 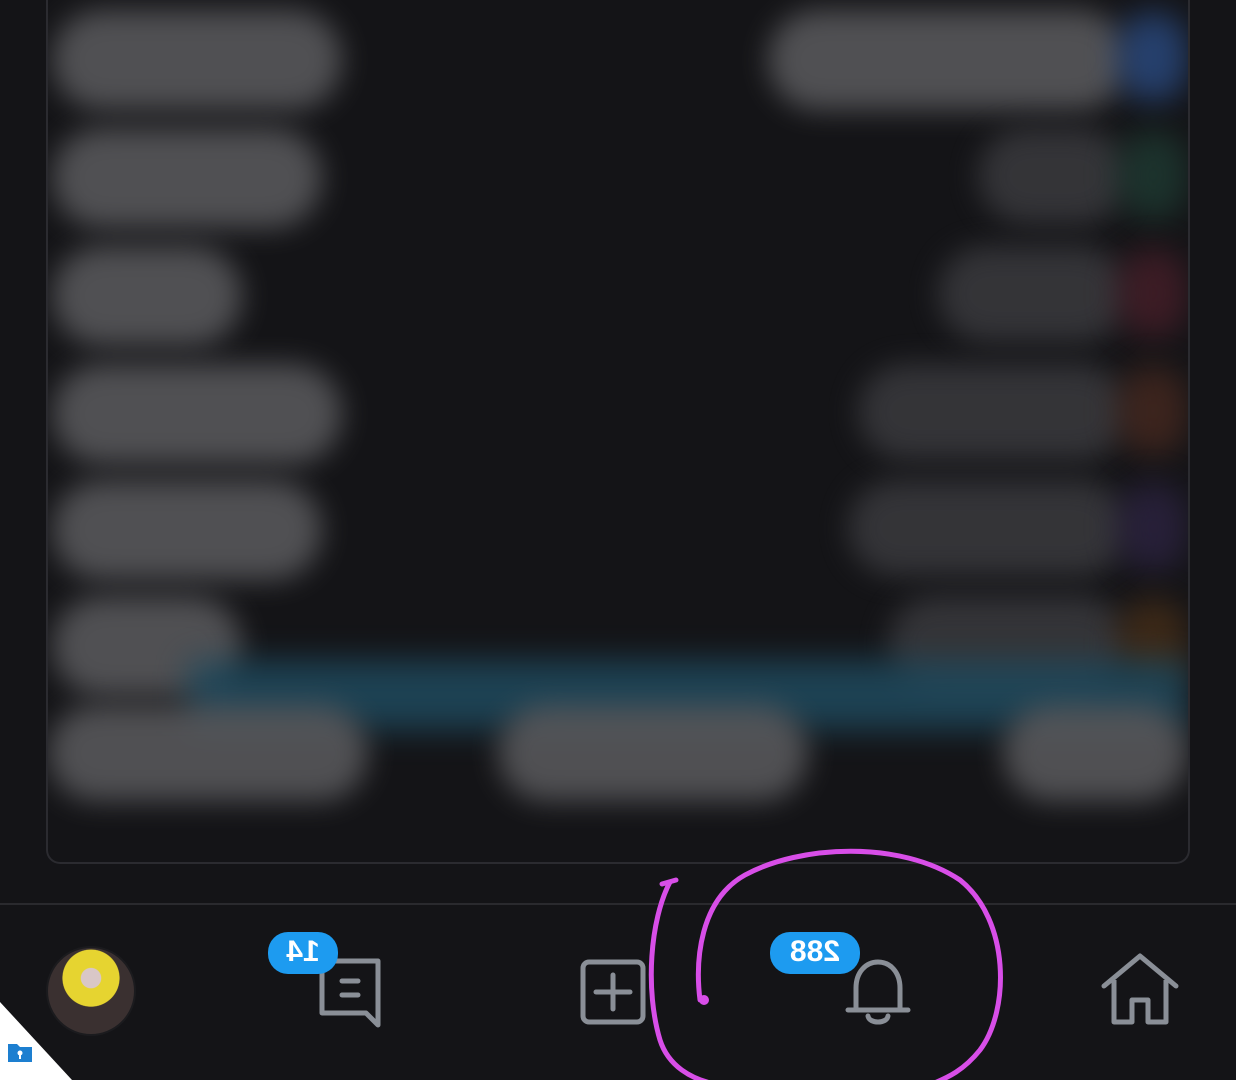 I want to click on home-icon, so click(x=1140, y=989).